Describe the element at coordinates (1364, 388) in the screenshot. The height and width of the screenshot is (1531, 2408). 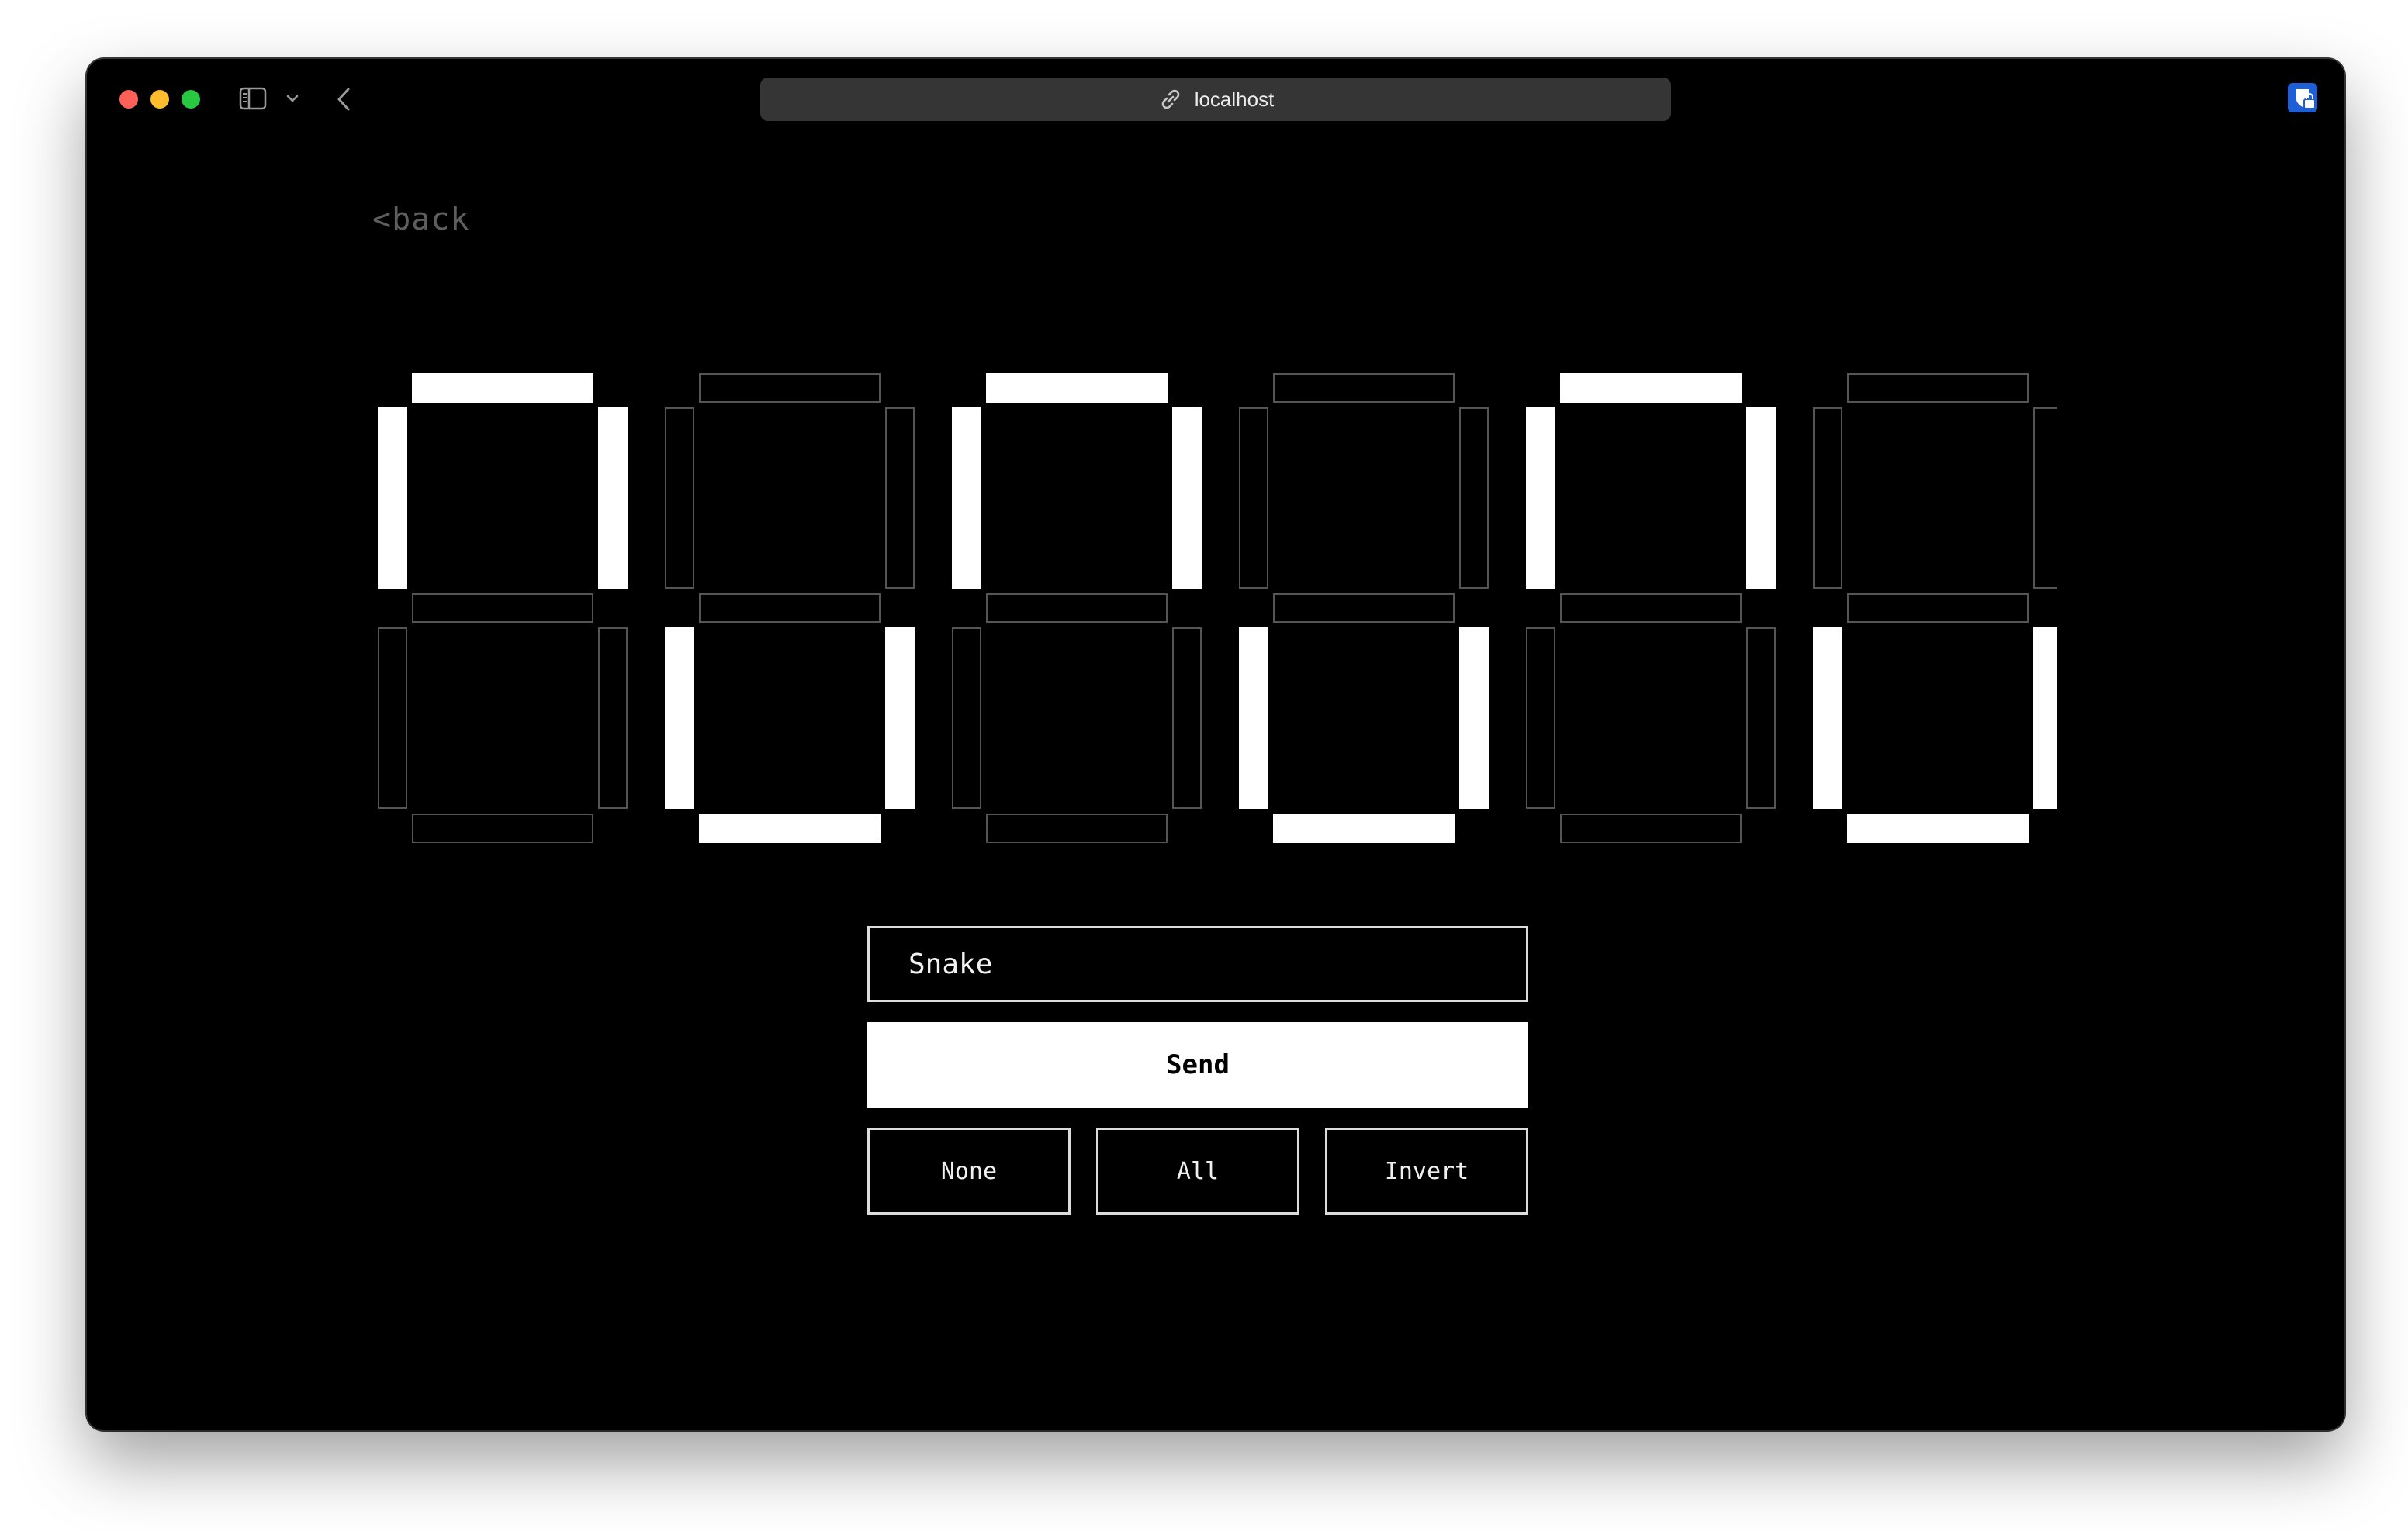
I see `digit-4-segment-a` at that location.